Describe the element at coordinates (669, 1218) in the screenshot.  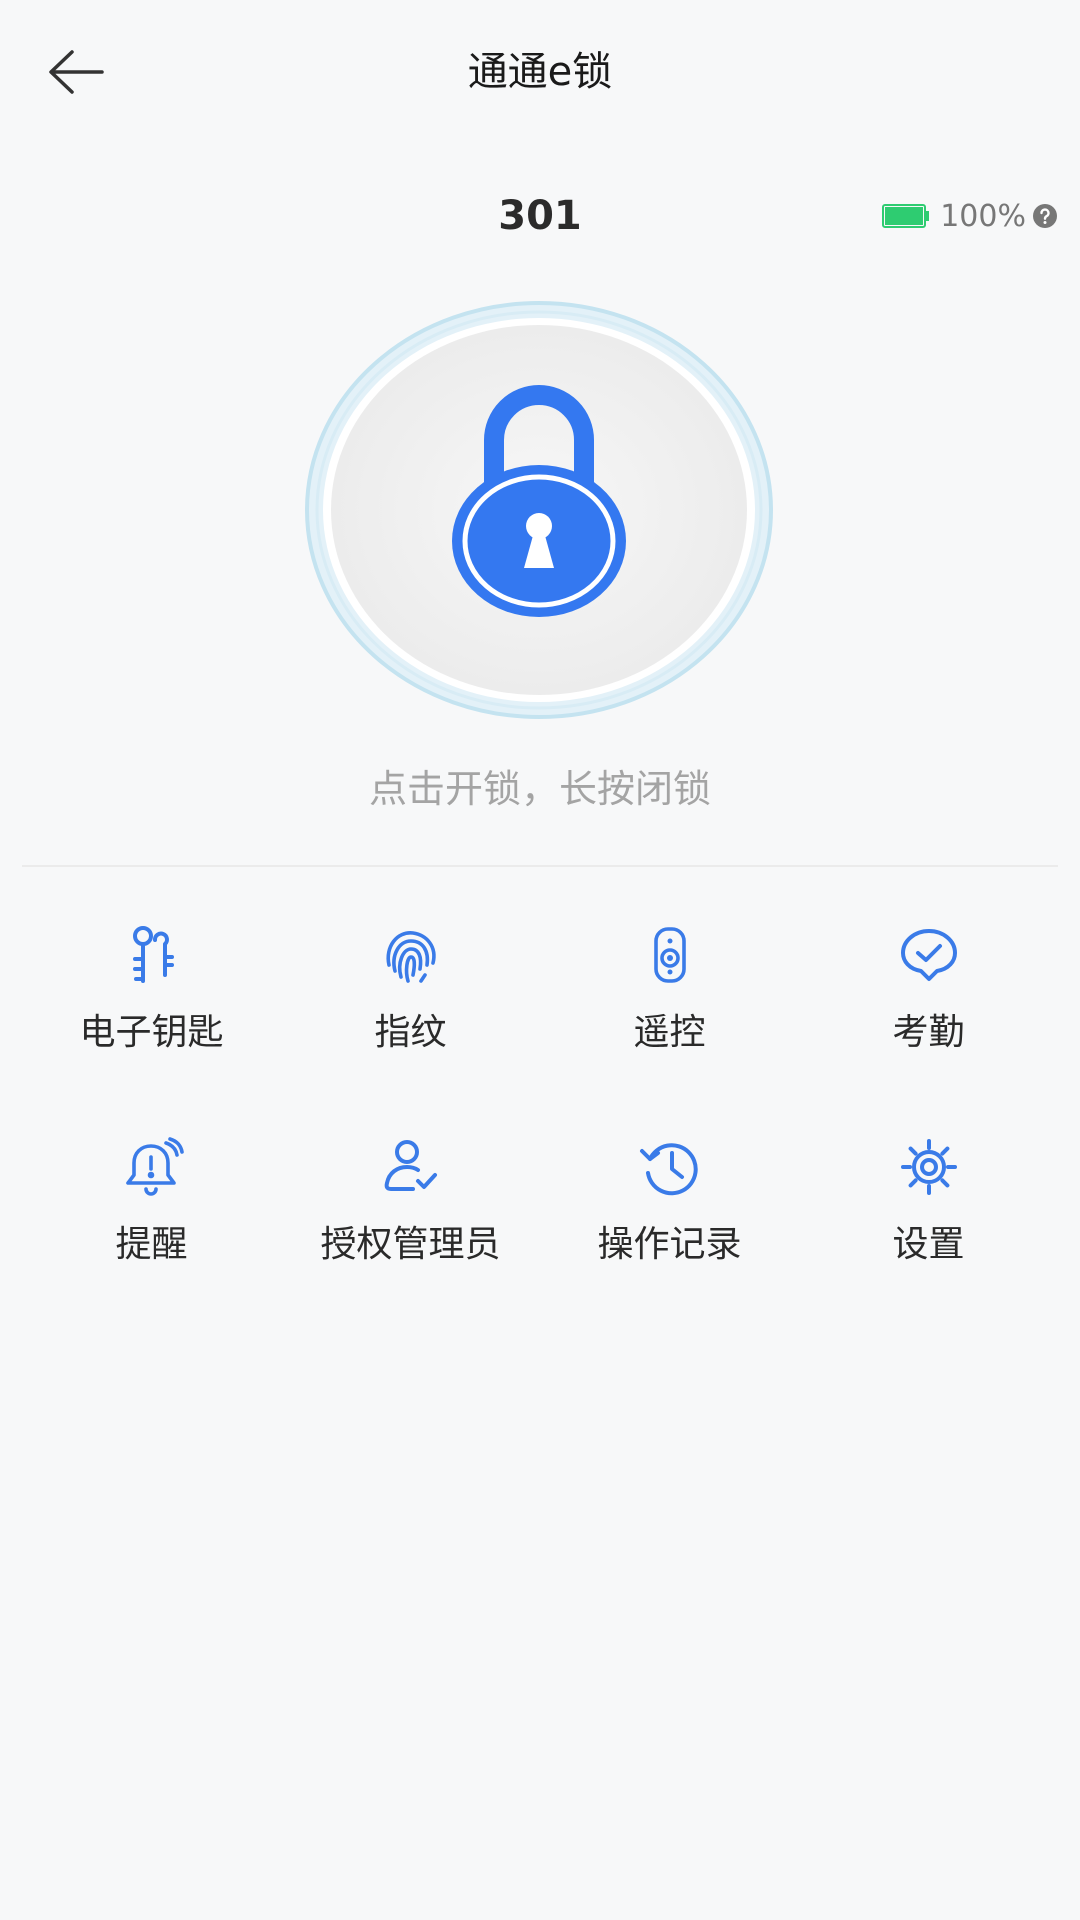
I see `menu-item-operation-records: 操作记录` at that location.